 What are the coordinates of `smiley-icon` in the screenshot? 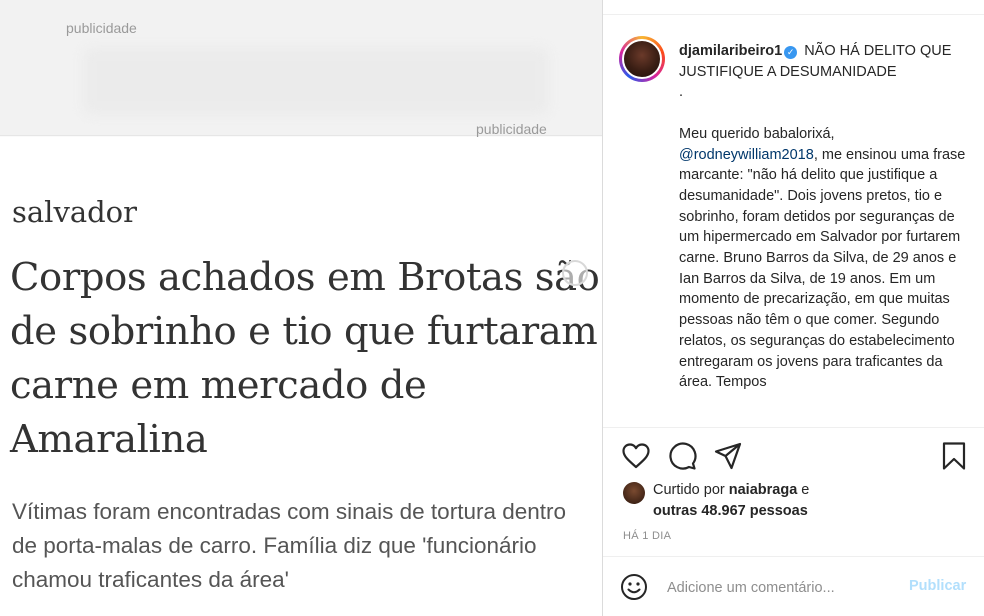 It's located at (634, 587).